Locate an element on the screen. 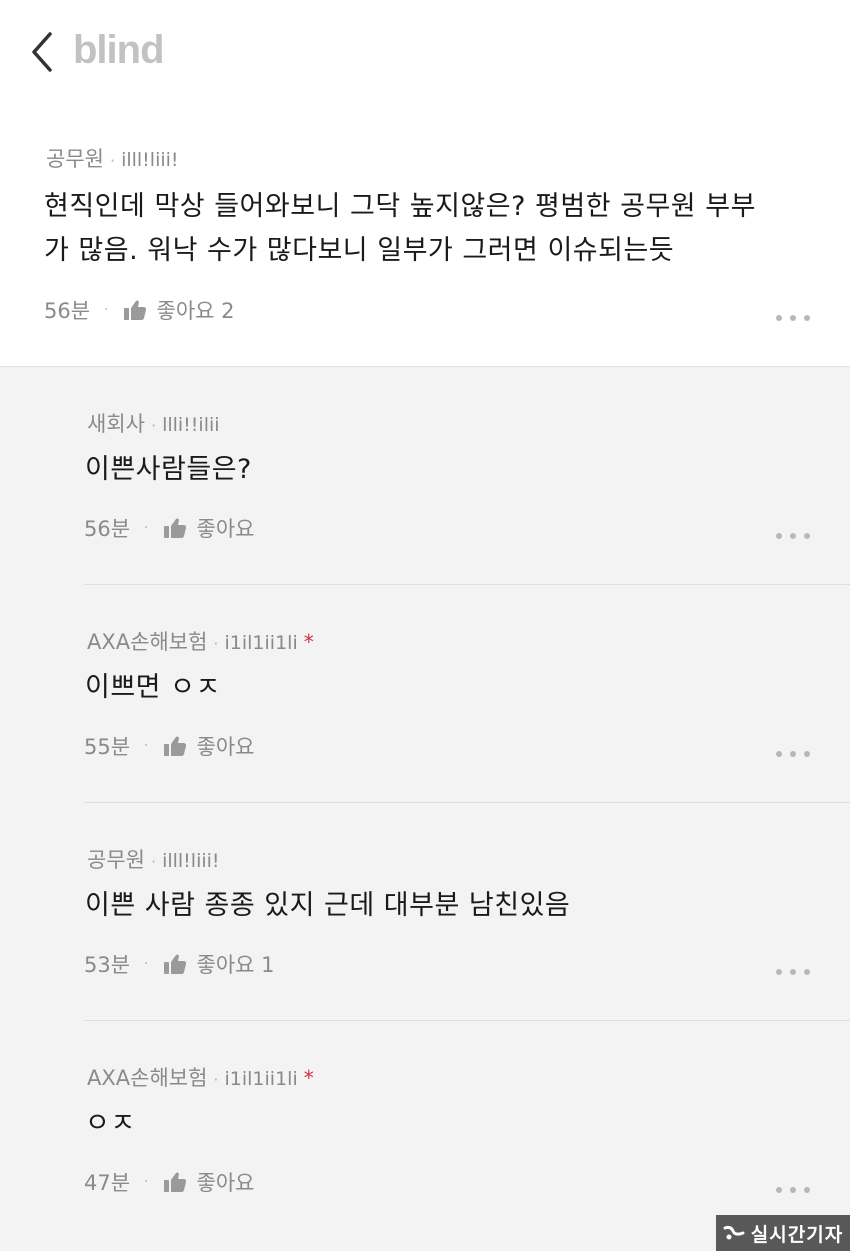 The width and height of the screenshot is (850, 1251). app-logo: blind is located at coordinates (119, 50).